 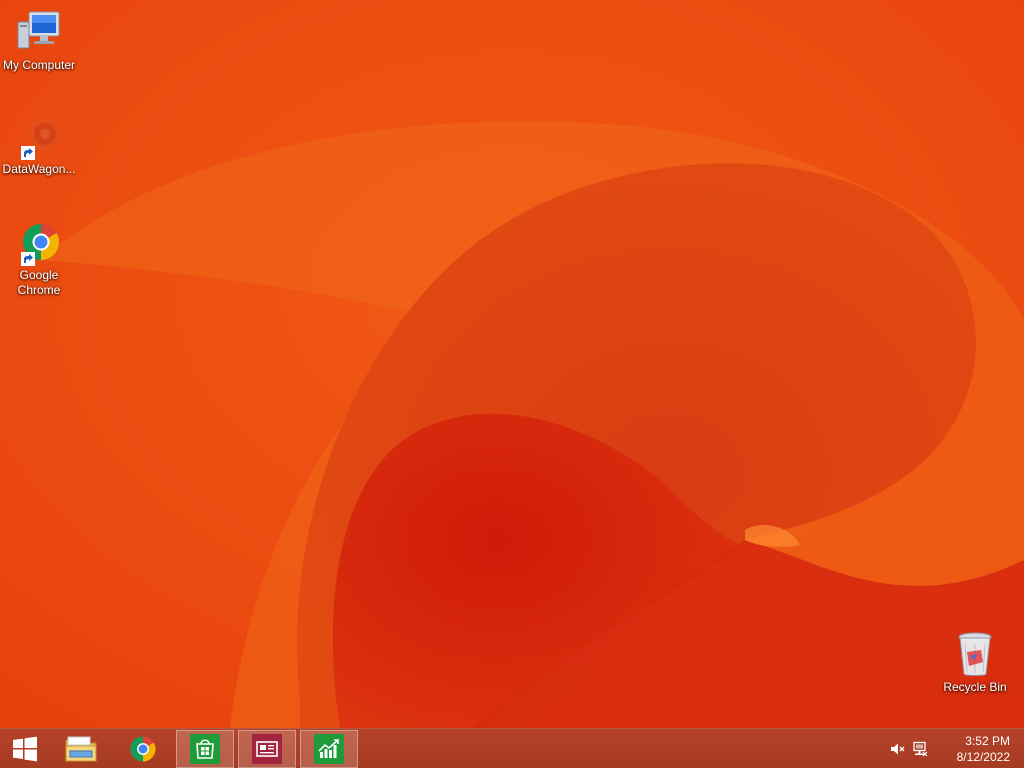 I want to click on taskbar-file-explorer, so click(x=81, y=749).